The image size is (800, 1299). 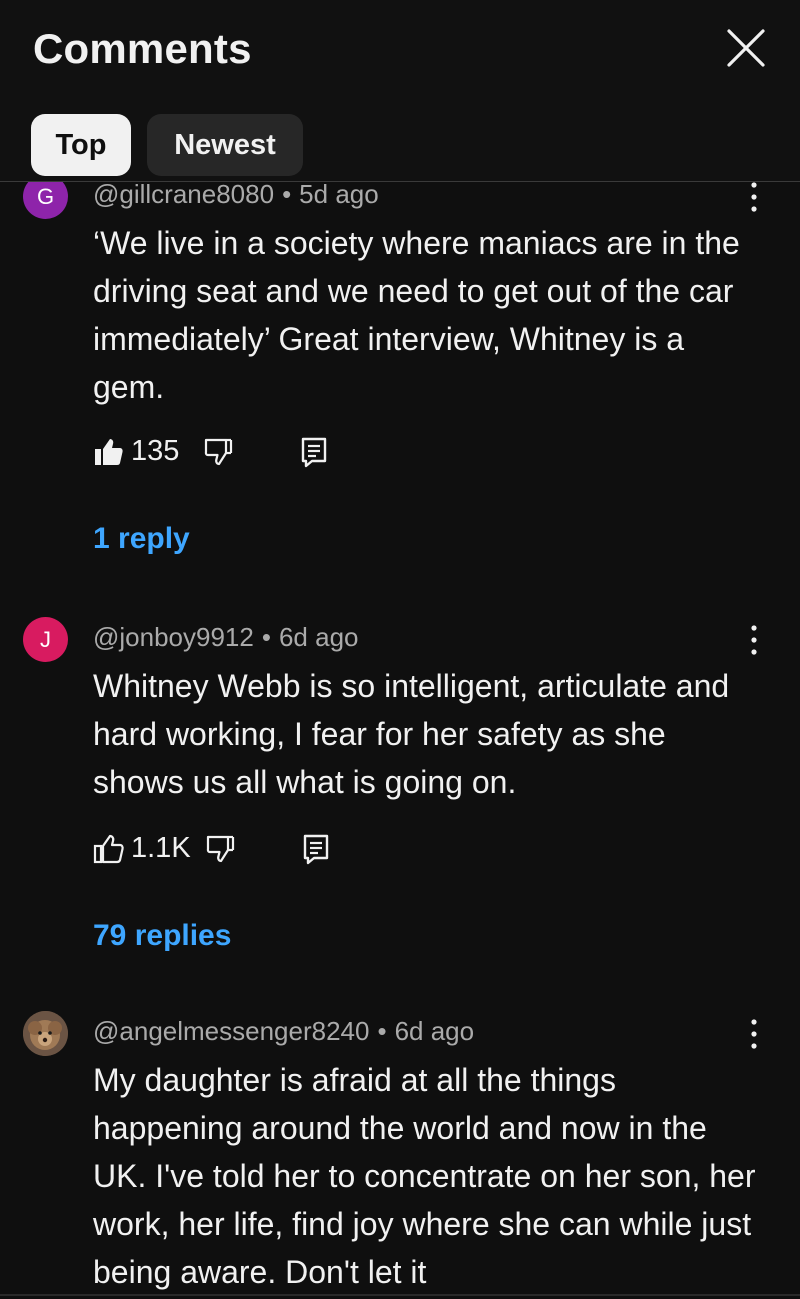 What do you see at coordinates (162, 936) in the screenshot?
I see `view-replies-link: 79 replies` at bounding box center [162, 936].